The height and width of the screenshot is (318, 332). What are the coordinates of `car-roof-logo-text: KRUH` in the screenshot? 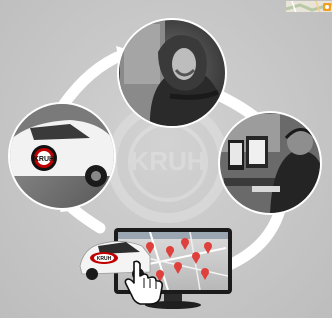 It's located at (104, 259).